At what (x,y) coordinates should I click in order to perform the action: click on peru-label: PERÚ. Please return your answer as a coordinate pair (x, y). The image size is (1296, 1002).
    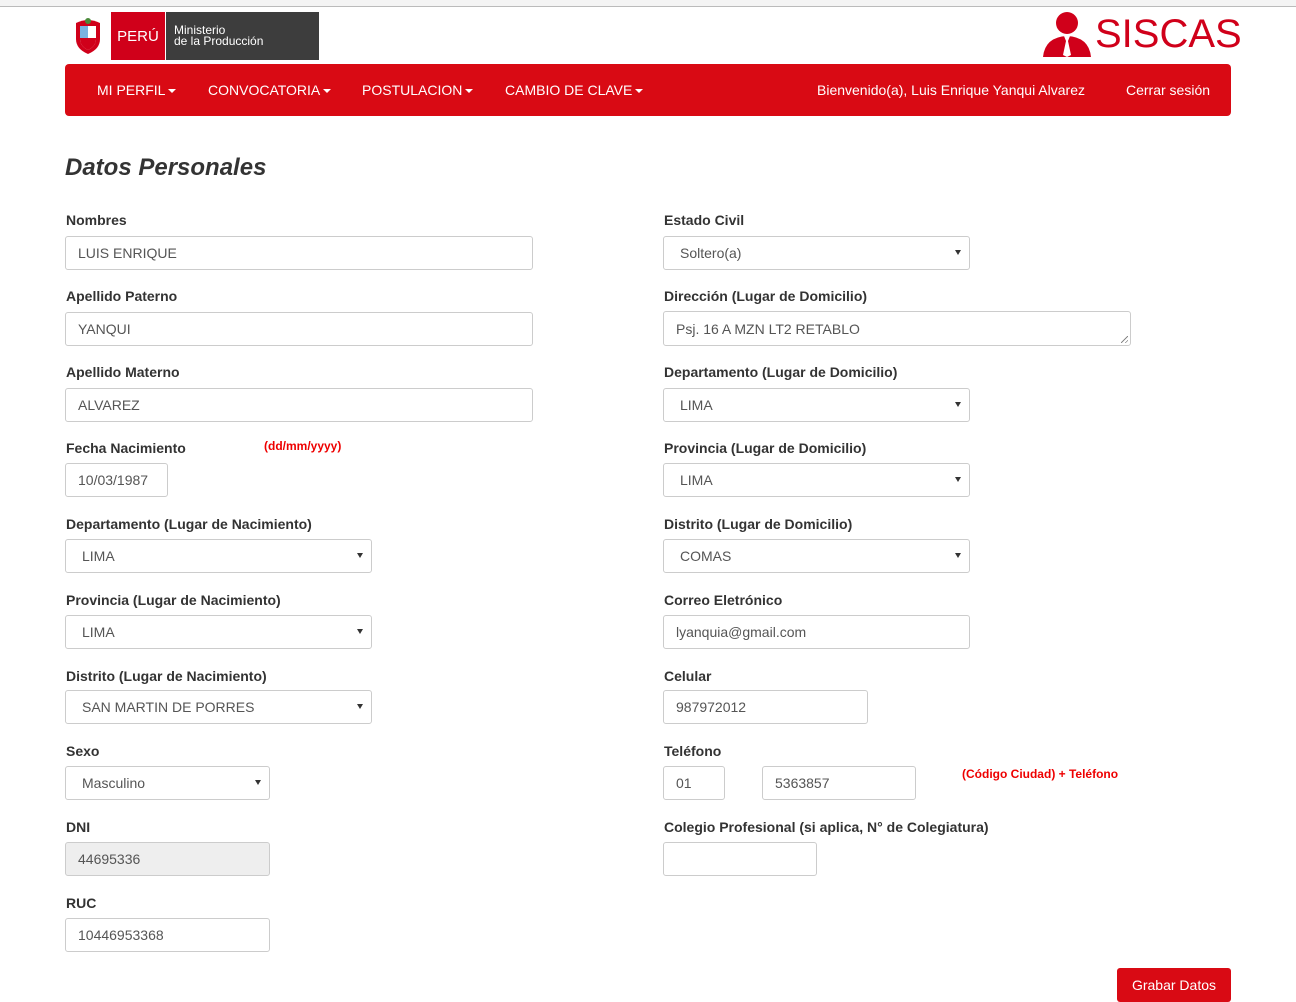
    Looking at the image, I should click on (138, 36).